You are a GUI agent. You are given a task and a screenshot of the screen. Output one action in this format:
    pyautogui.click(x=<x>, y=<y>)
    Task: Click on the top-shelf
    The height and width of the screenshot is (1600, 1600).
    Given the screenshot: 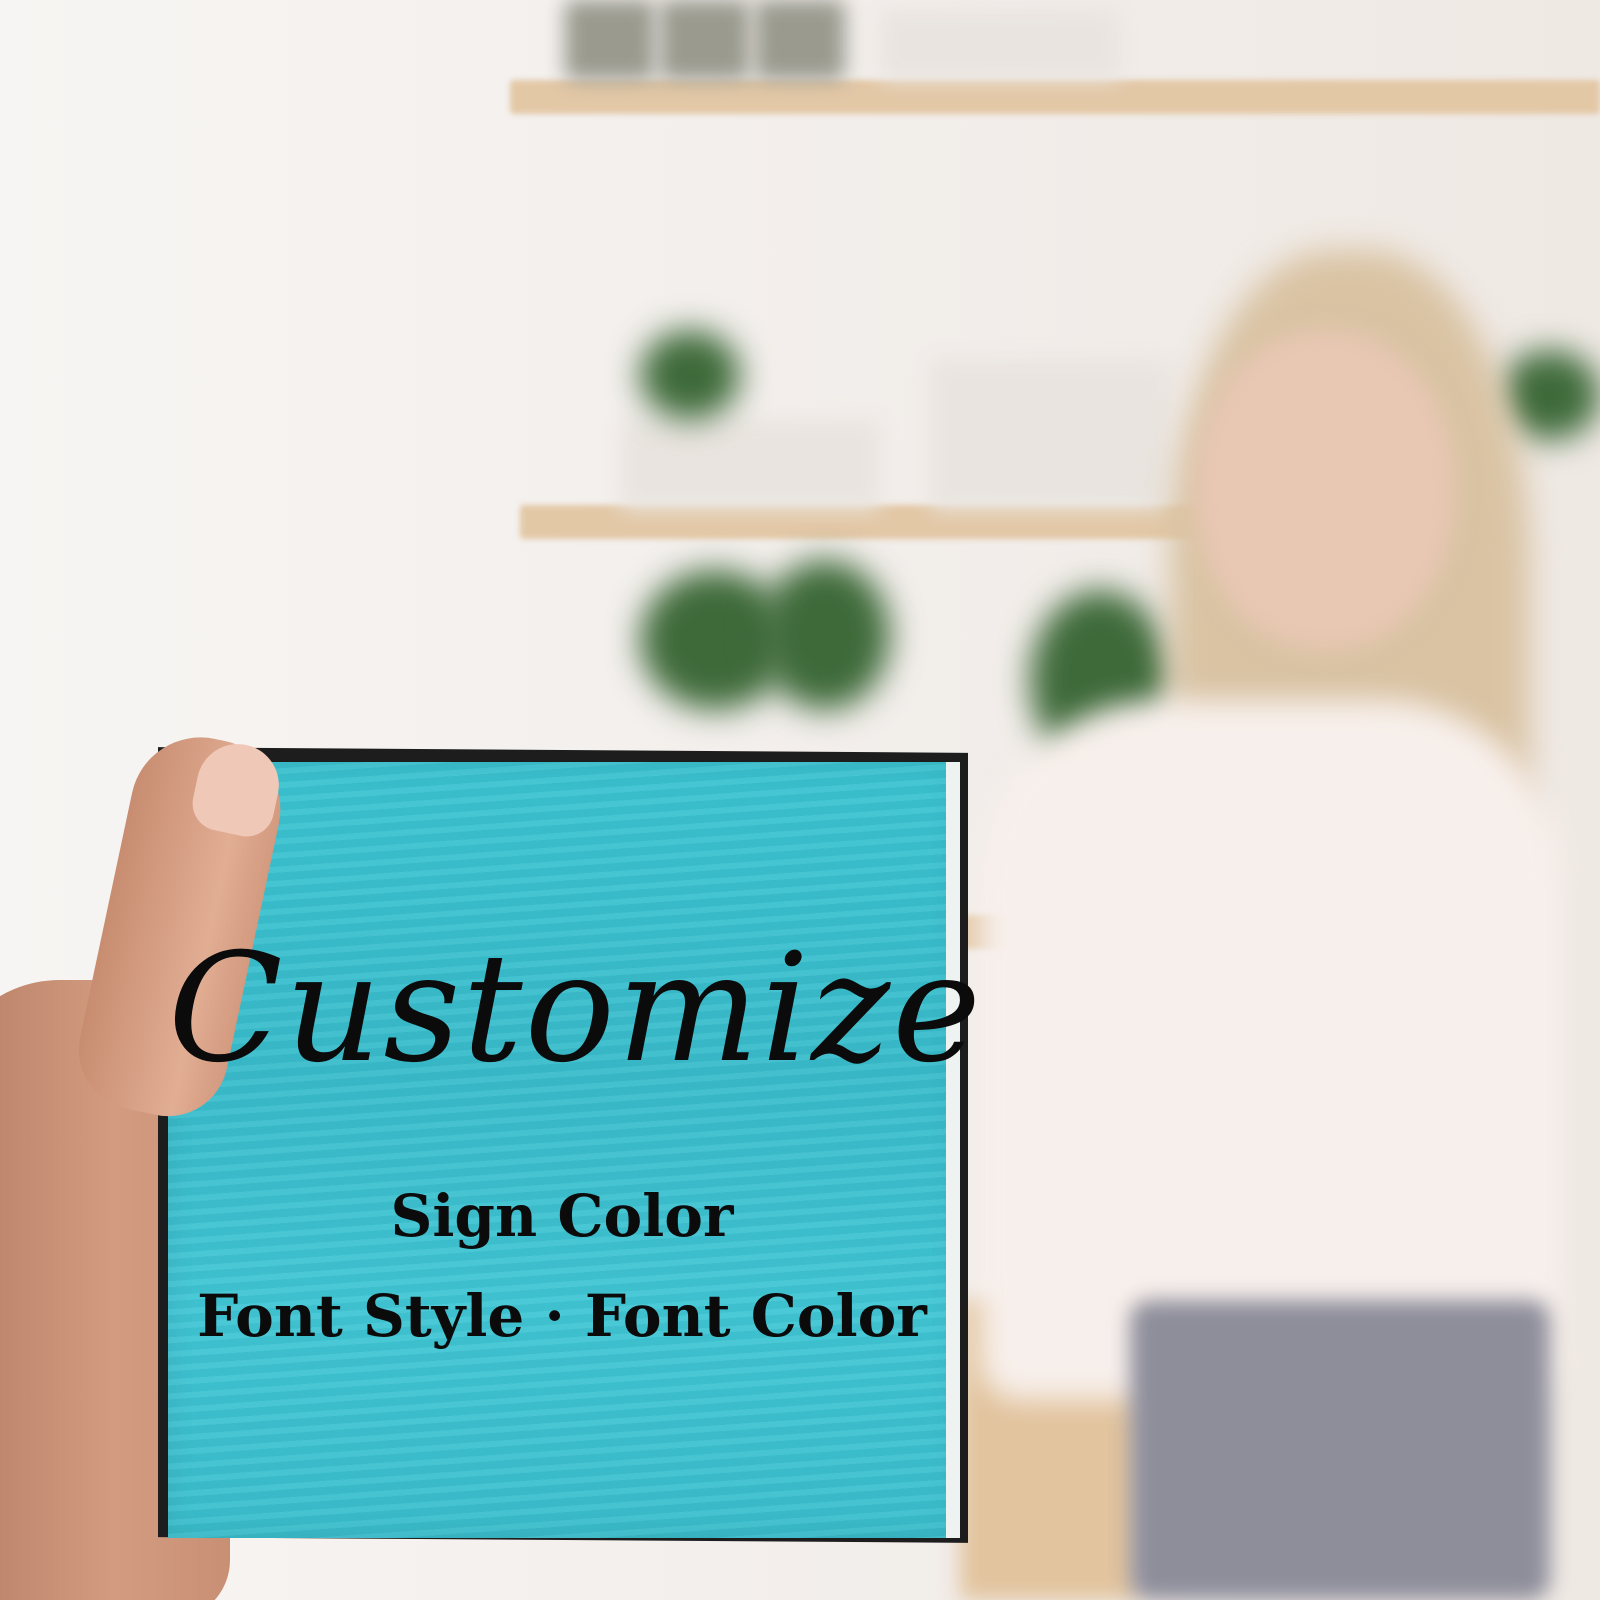 What is the action you would take?
    pyautogui.click(x=1055, y=97)
    